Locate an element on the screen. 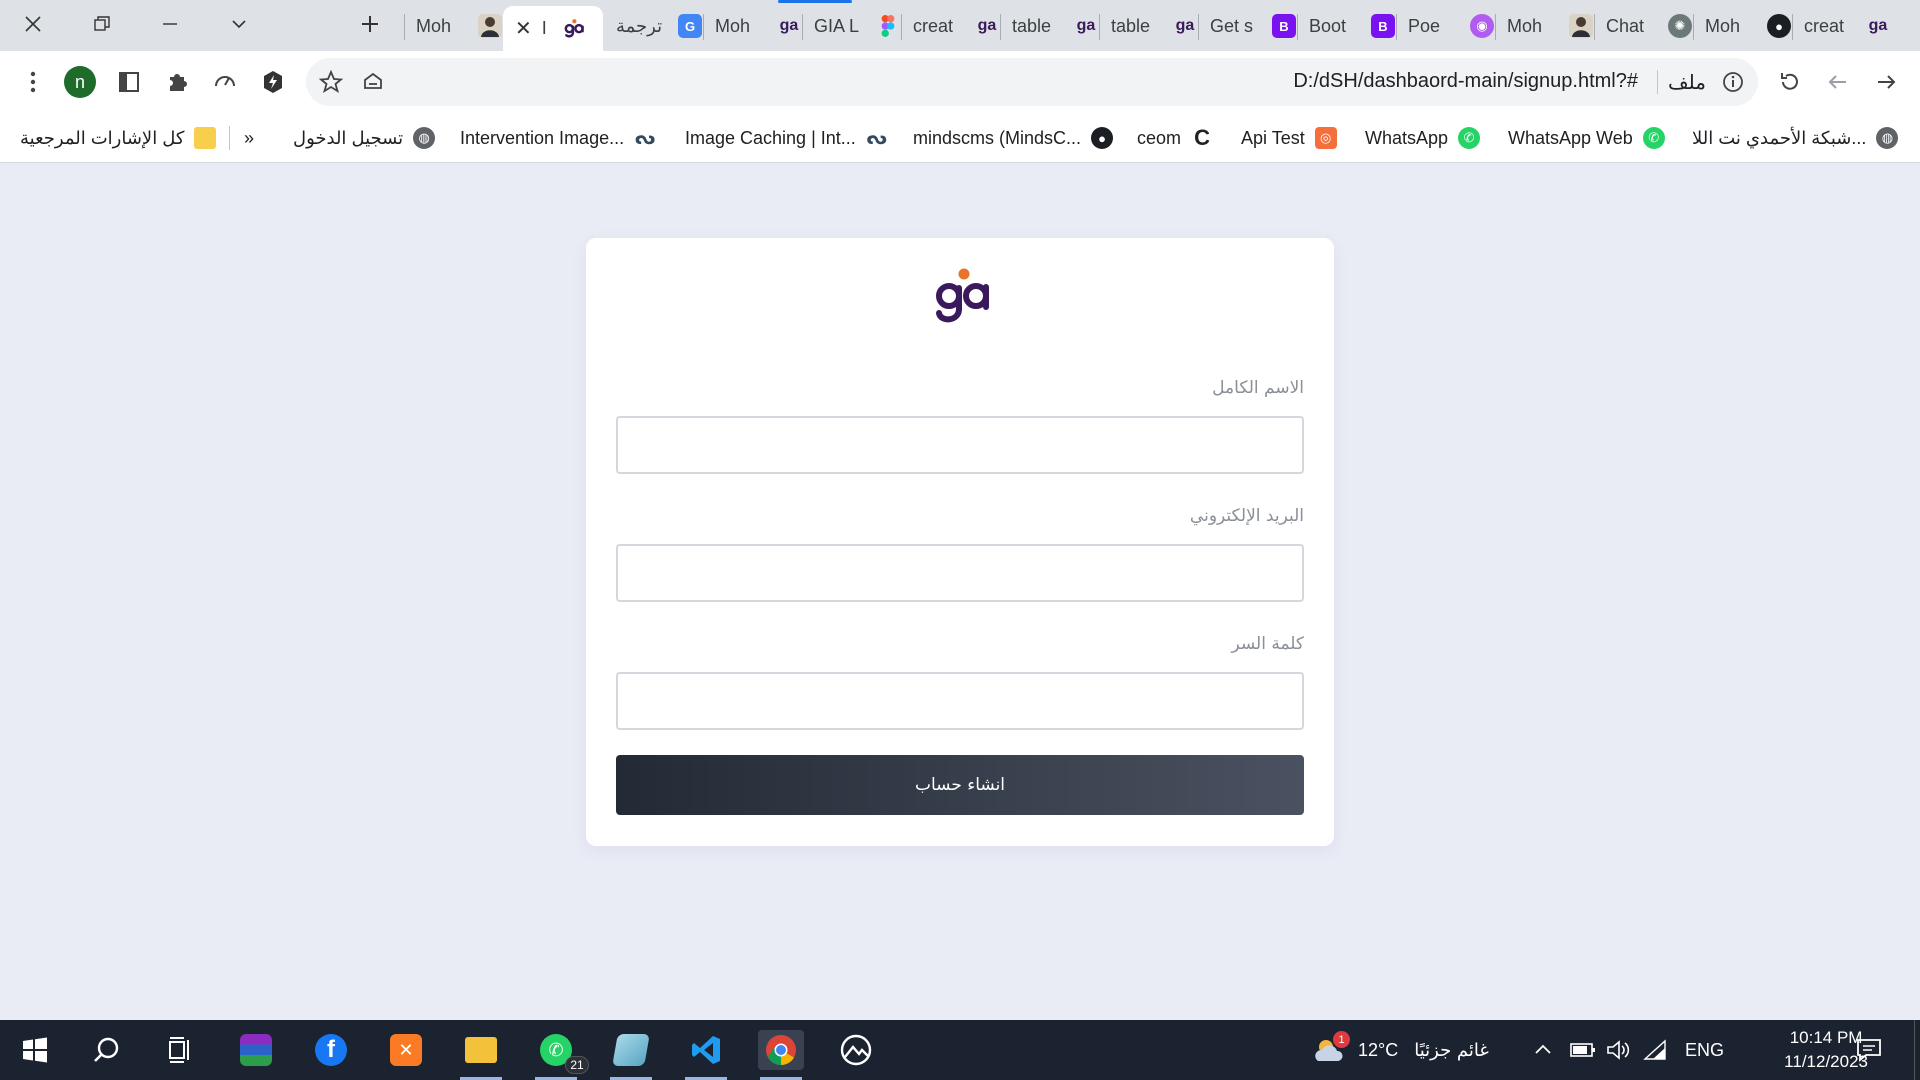 The width and height of the screenshot is (1920, 1080). whatsapp-app-icon: ✆ 21 is located at coordinates (561, 1055).